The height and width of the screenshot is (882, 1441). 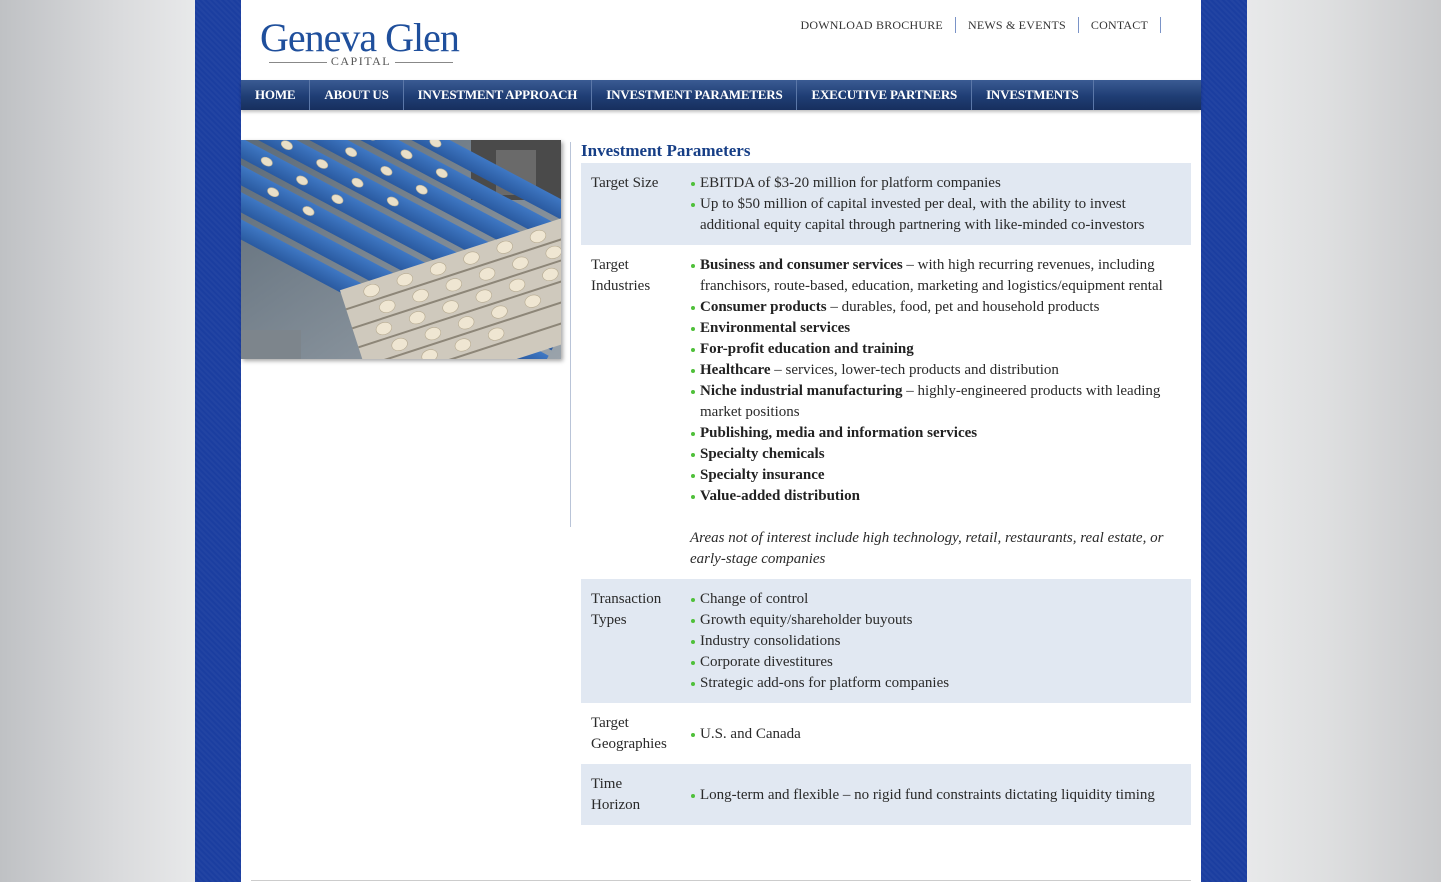 What do you see at coordinates (775, 328) in the screenshot?
I see `industry-name: Environmental services` at bounding box center [775, 328].